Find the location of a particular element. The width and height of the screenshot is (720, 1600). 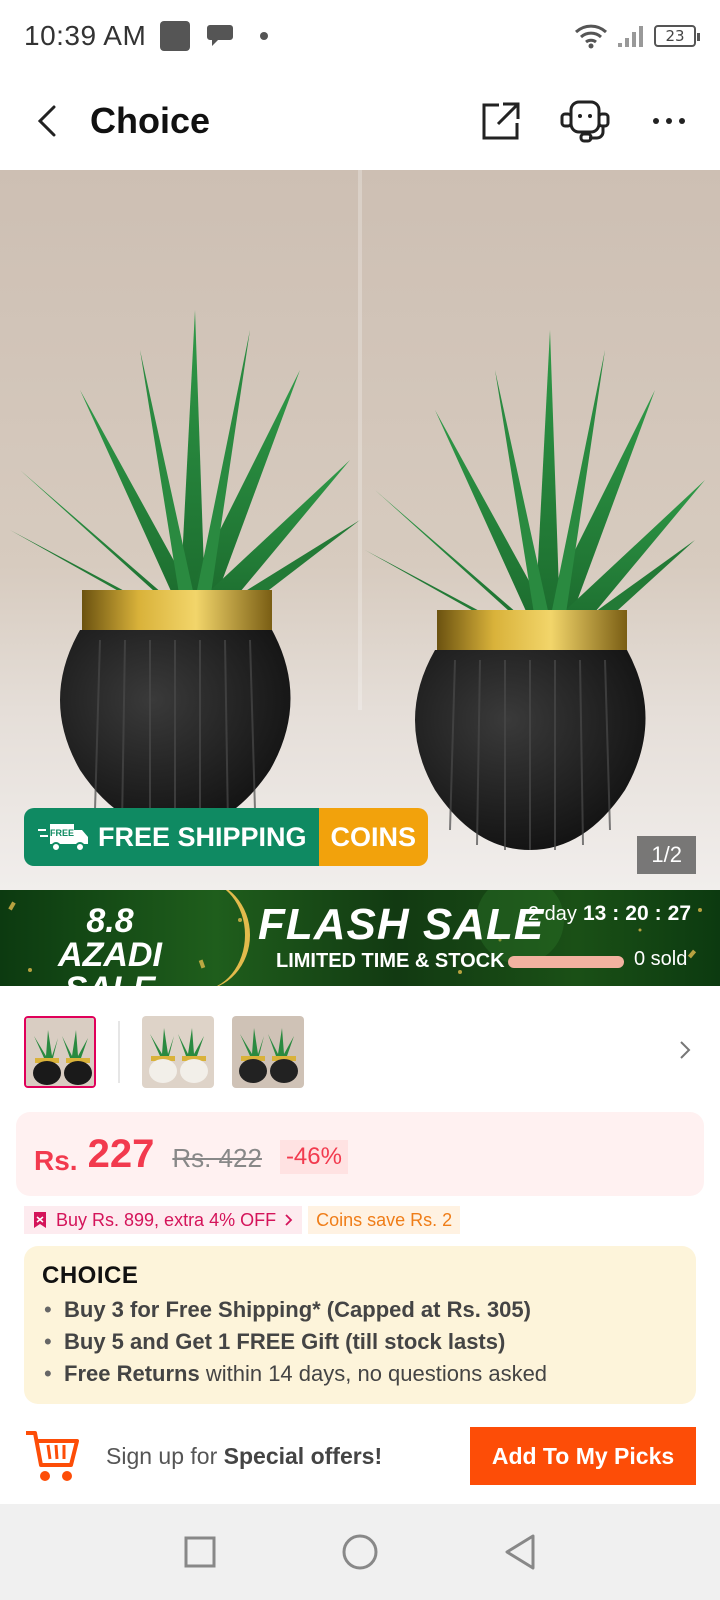

image-pager-indicator: 1/2 is located at coordinates (666, 855).